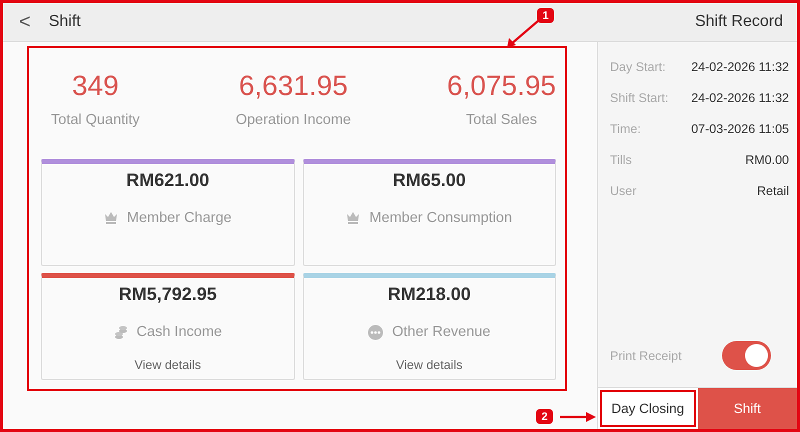  What do you see at coordinates (121, 332) in the screenshot?
I see `coins-icon` at bounding box center [121, 332].